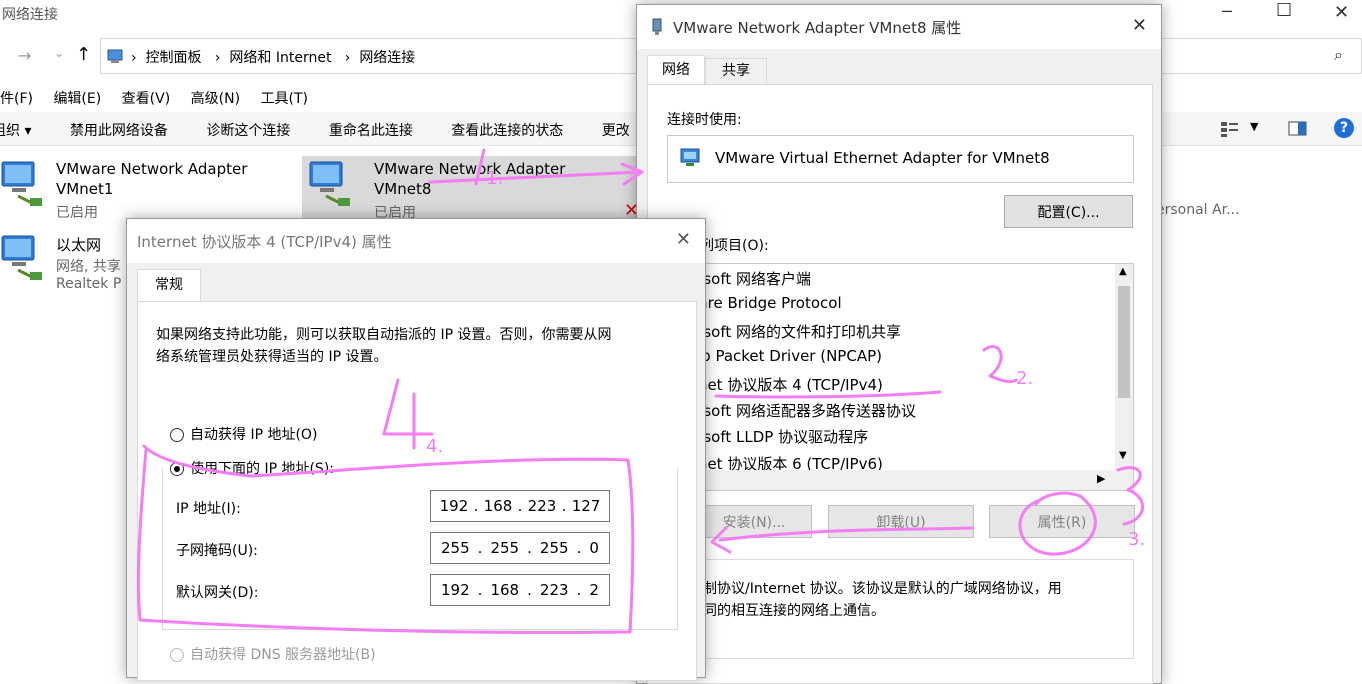  I want to click on annotation-underline, so click(828, 394).